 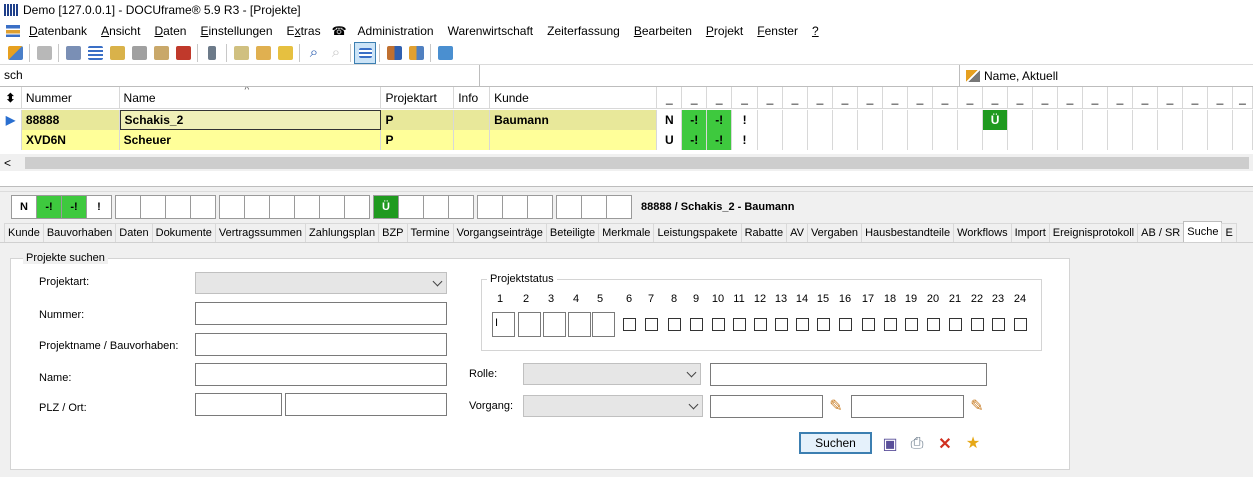 I want to click on col-kunde: Kunde, so click(x=574, y=98).